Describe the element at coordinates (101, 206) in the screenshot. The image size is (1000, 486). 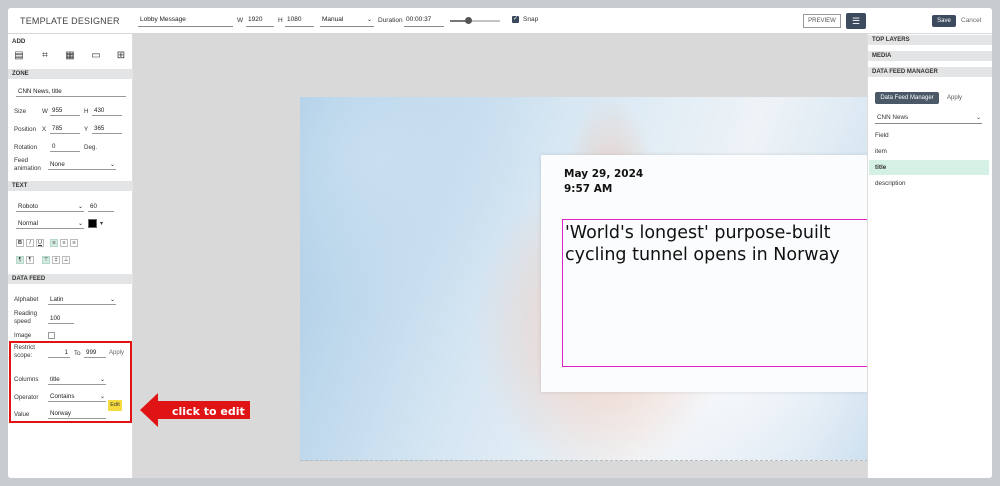
I see `font-size-input: 60` at that location.